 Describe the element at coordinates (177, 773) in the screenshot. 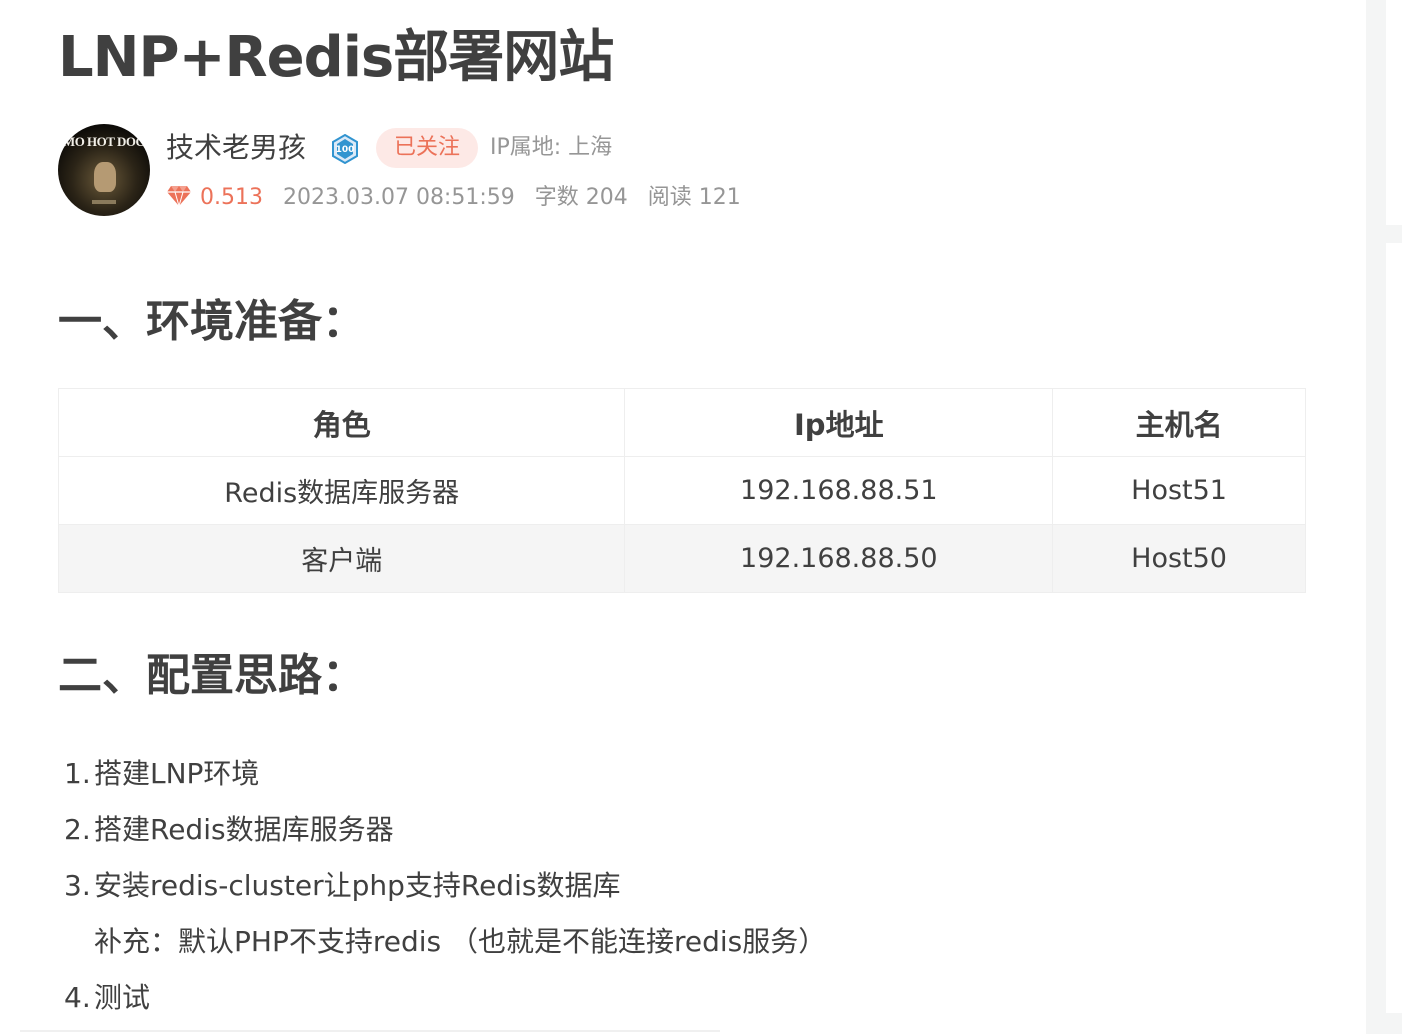

I see `list-item-text: 搭建LNP环境` at that location.